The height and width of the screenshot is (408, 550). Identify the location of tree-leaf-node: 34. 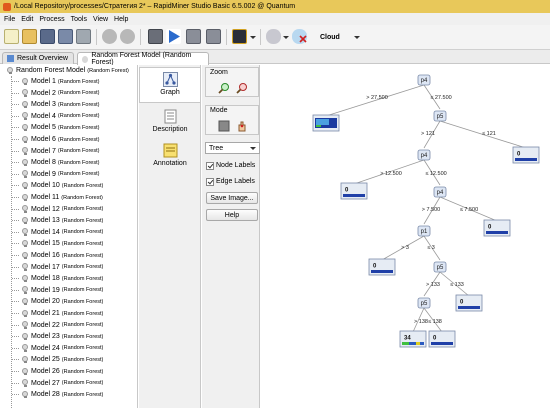
(413, 339).